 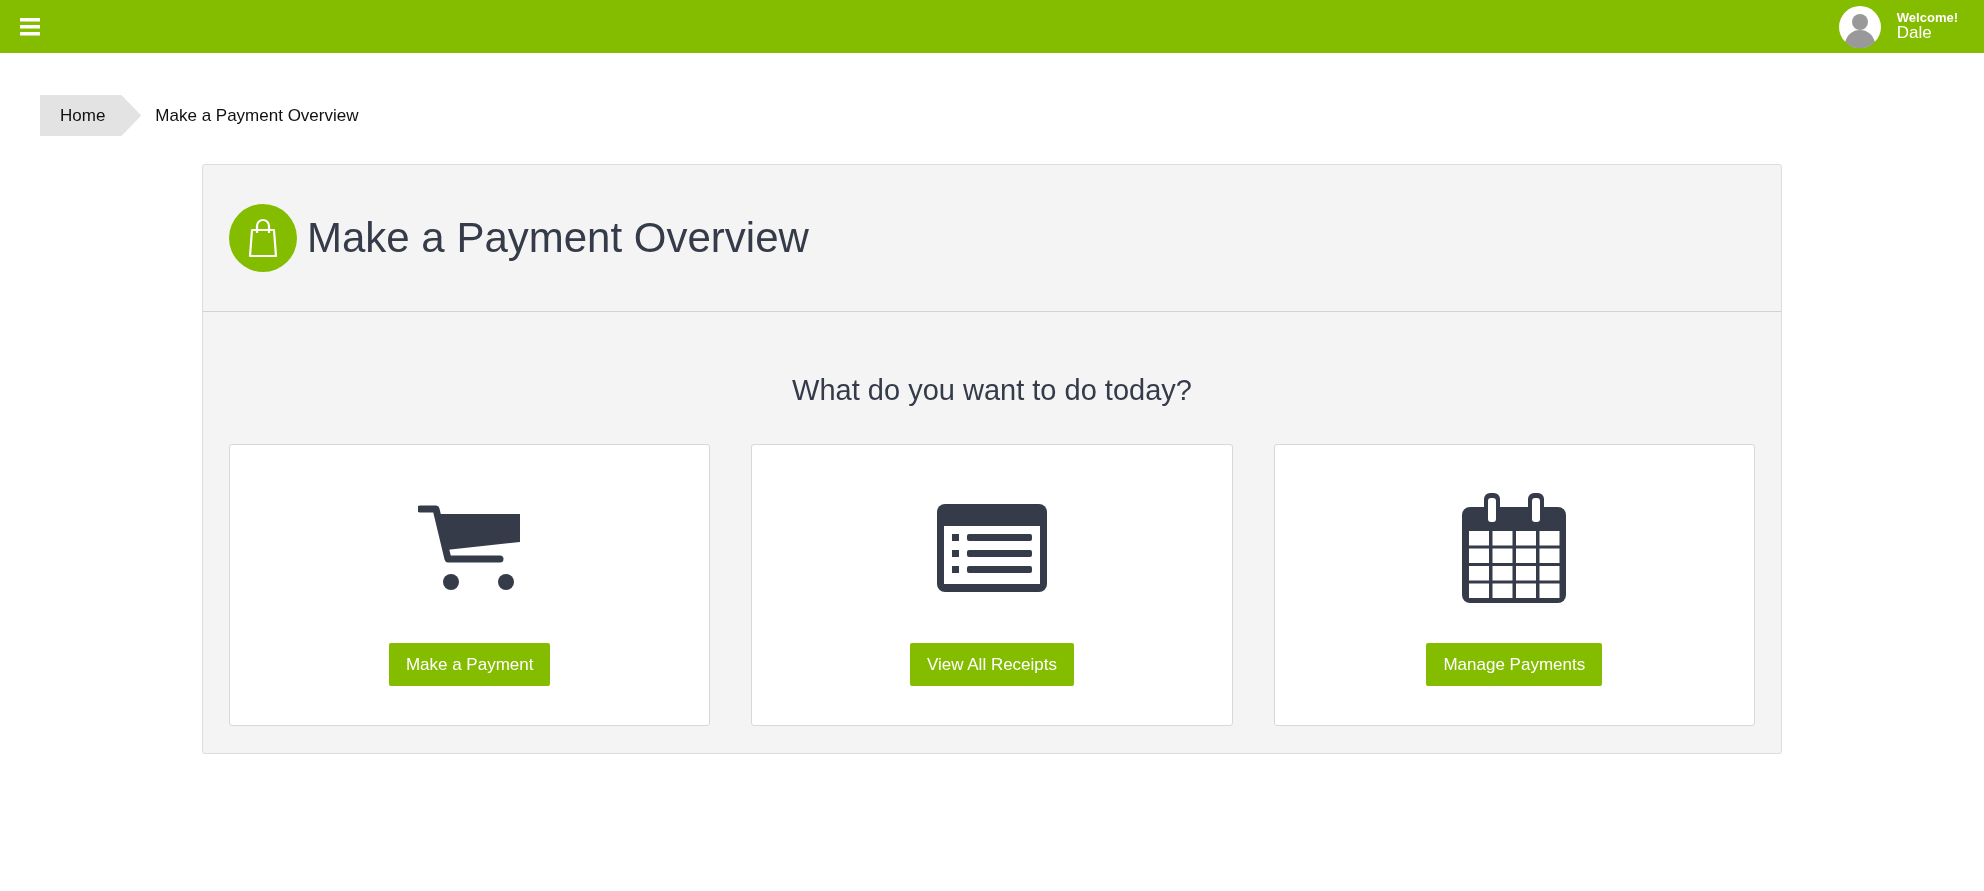 What do you see at coordinates (1514, 548) in the screenshot?
I see `calendar-icon` at bounding box center [1514, 548].